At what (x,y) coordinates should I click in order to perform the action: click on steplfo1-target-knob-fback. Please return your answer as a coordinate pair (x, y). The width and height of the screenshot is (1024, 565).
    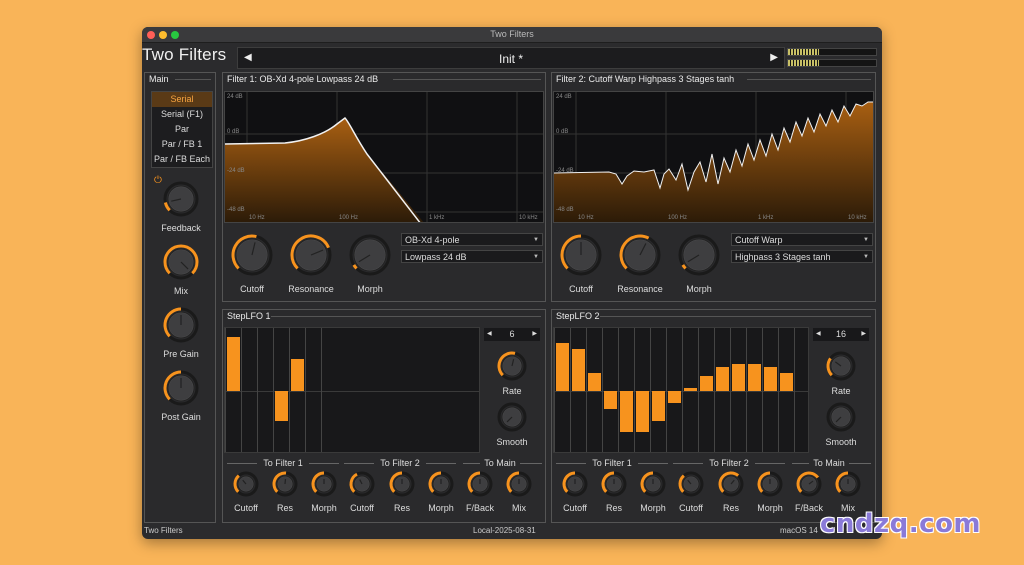
    Looking at the image, I should click on (480, 484).